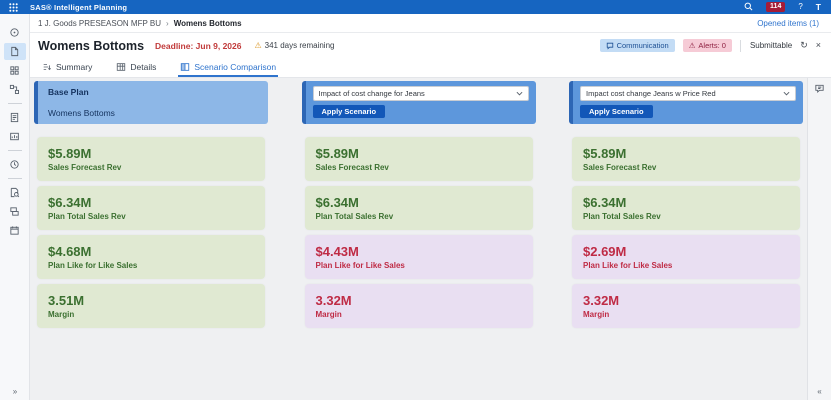 The image size is (831, 400). What do you see at coordinates (776, 7) in the screenshot?
I see `notification-badge: 114` at bounding box center [776, 7].